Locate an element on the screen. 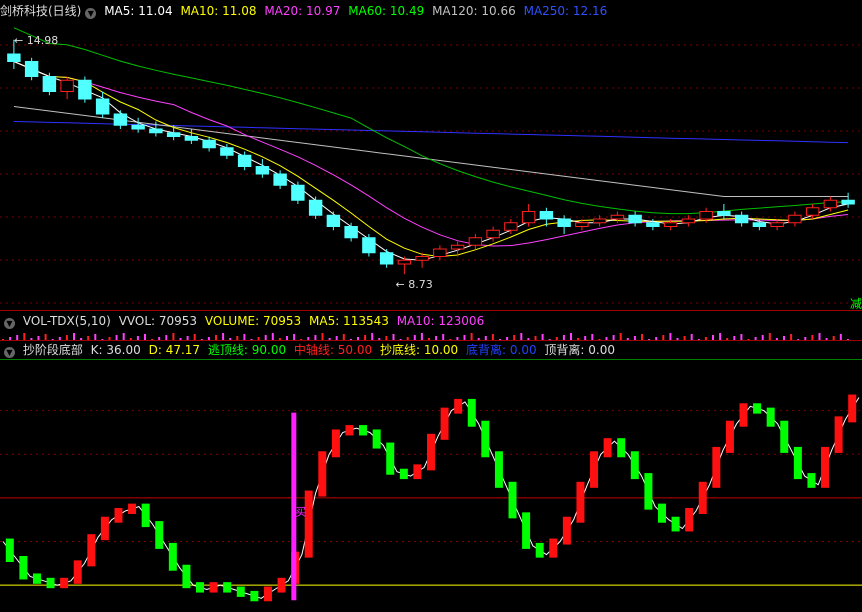 The height and width of the screenshot is (612, 862). ma120-line is located at coordinates (431, 151).